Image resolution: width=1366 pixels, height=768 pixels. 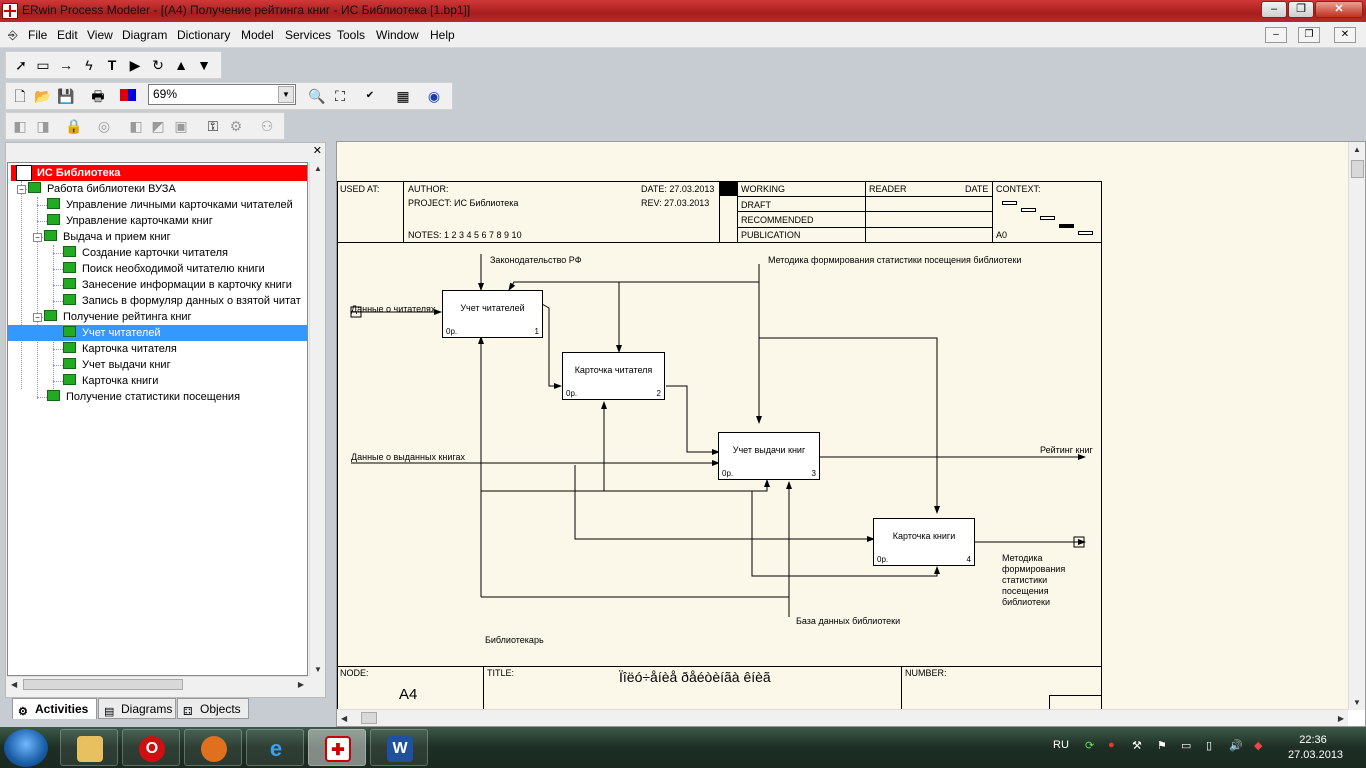 I want to click on sync-icon: ⟳, so click(x=1089, y=745).